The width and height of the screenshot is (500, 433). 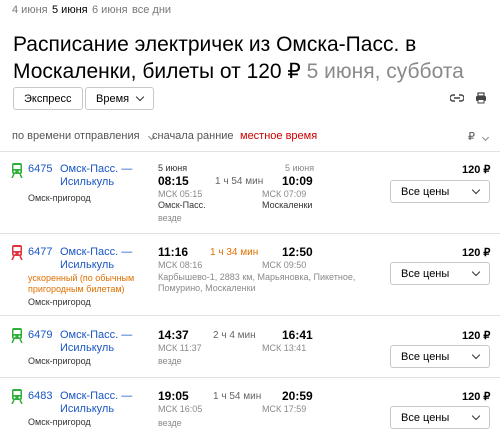 What do you see at coordinates (300, 168) in the screenshot?
I see `arrival-date: 5 июня` at bounding box center [300, 168].